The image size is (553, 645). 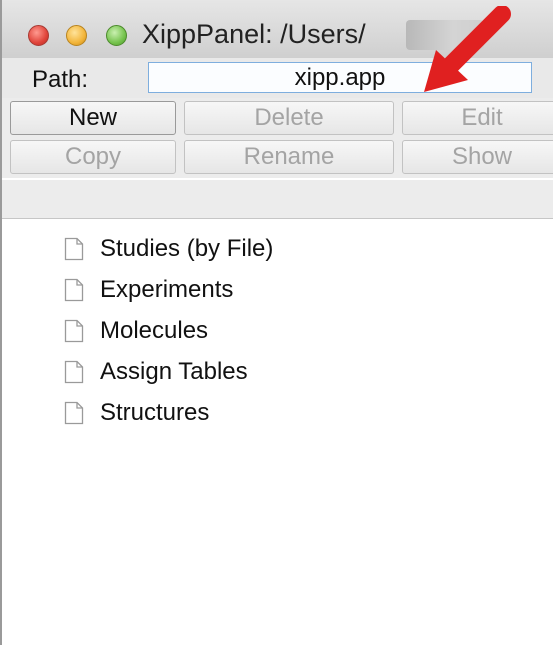 I want to click on button-row-1: New Delete Edit, so click(x=277, y=118).